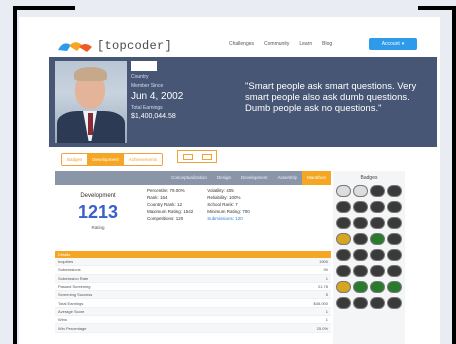 The width and height of the screenshot is (456, 344). I want to click on stat-item: Percentile: 79.00%, so click(166, 190).